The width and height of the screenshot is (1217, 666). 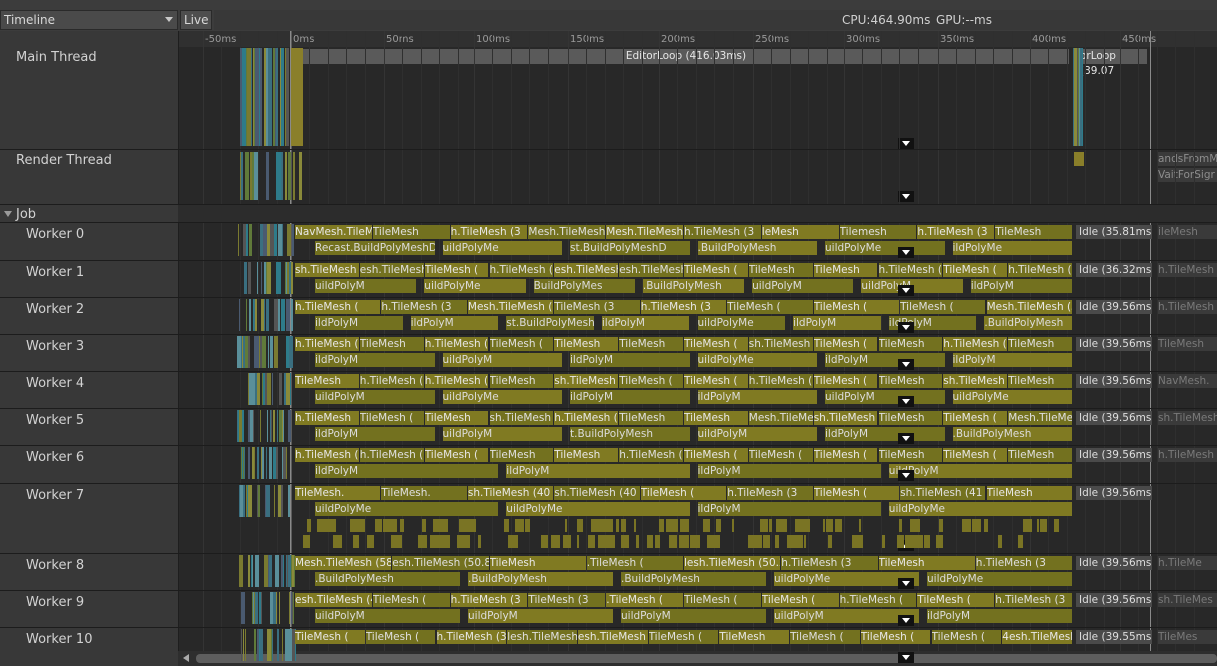 I want to click on job-sample: sh.TileMesh (3, so click(x=521, y=418).